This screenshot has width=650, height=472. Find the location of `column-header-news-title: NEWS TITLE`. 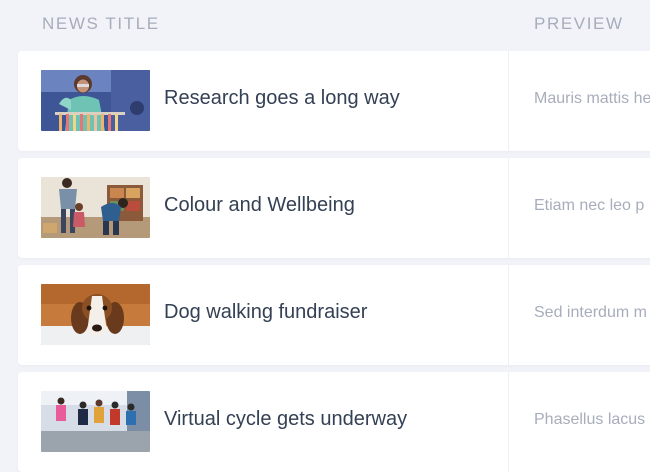

column-header-news-title: NEWS TITLE is located at coordinates (101, 24).